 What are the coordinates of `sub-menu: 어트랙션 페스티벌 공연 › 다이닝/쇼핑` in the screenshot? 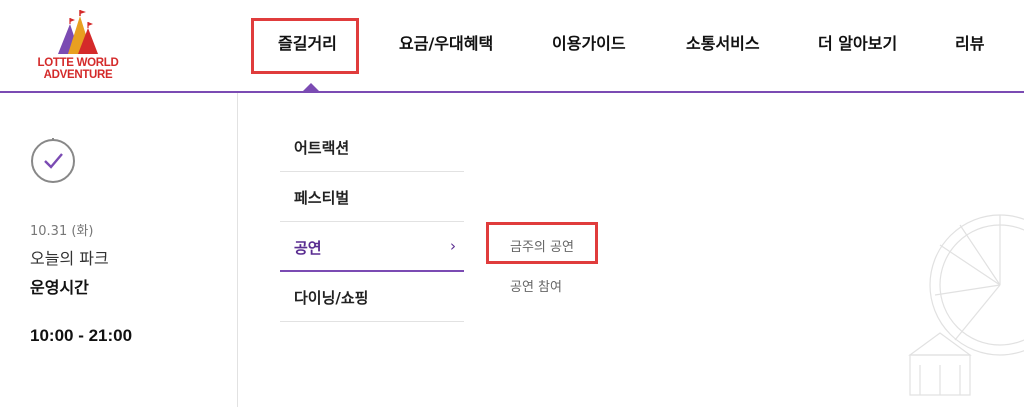 It's located at (372, 222).